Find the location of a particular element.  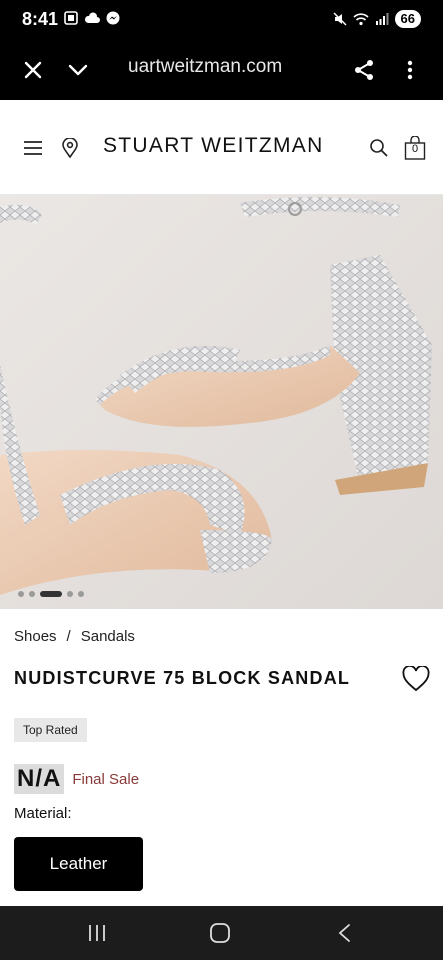

location-pin-icon is located at coordinates (70, 148).